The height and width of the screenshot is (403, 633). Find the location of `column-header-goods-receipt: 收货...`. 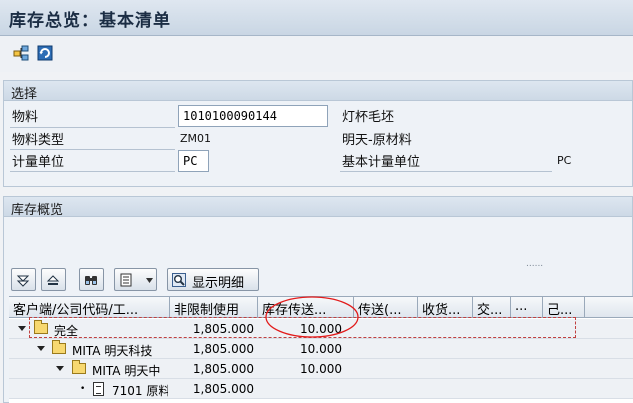

column-header-goods-receipt: 收货... is located at coordinates (445, 307).